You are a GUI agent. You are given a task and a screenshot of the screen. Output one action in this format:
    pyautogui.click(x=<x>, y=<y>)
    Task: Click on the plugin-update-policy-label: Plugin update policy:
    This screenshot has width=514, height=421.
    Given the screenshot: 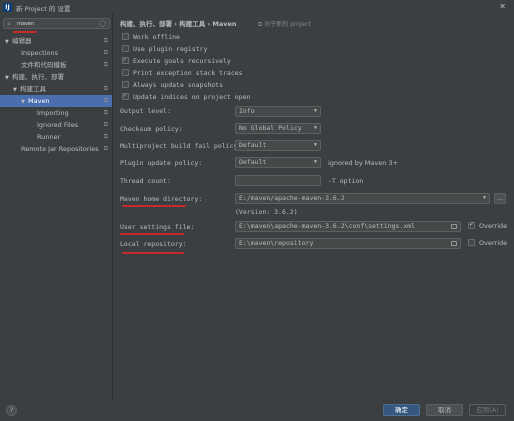 What is the action you would take?
    pyautogui.click(x=161, y=163)
    